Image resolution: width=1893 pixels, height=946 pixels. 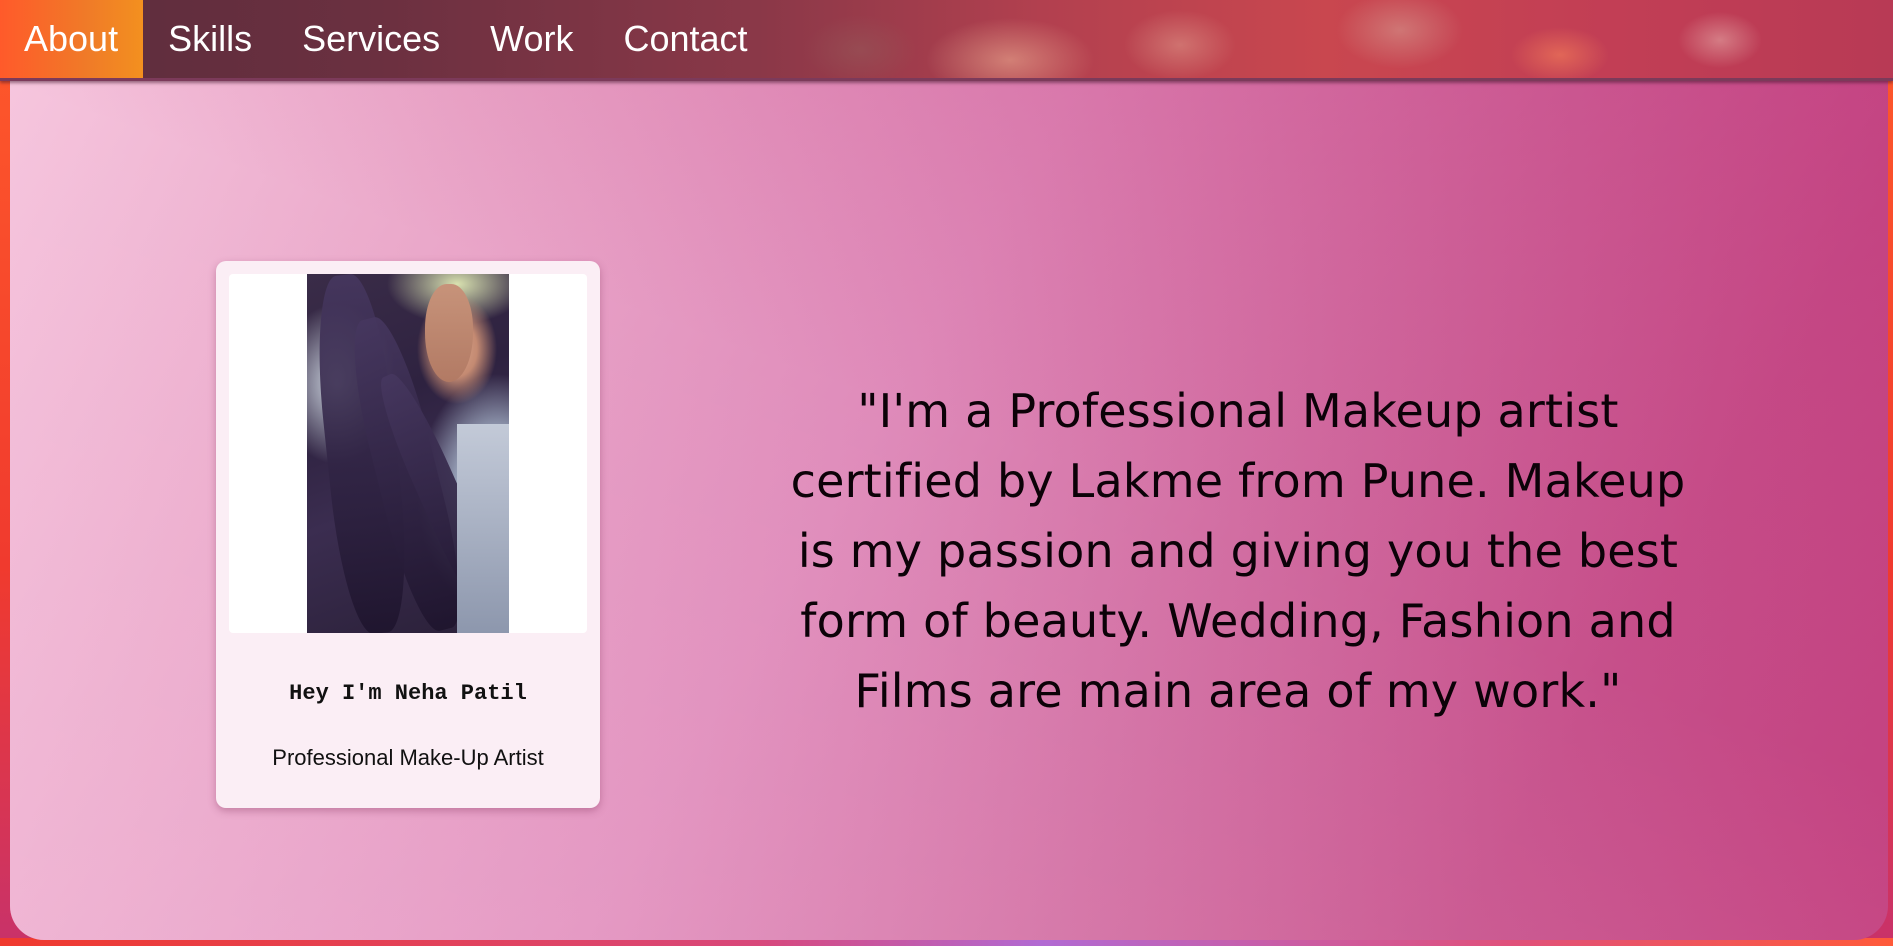 What do you see at coordinates (72, 39) in the screenshot?
I see `nav-item-about: About` at bounding box center [72, 39].